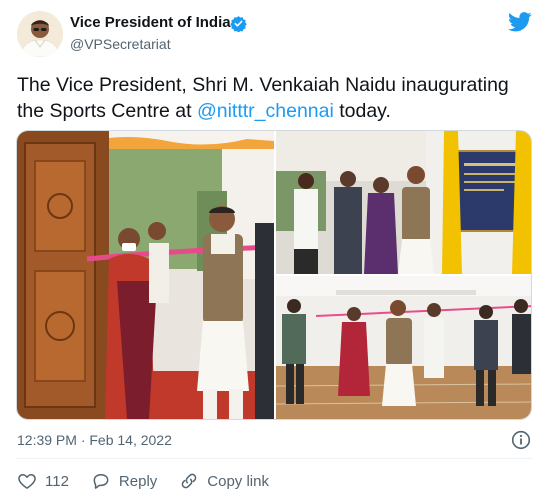  I want to click on tweet-actions: 112 Reply Copy link, so click(154, 481).